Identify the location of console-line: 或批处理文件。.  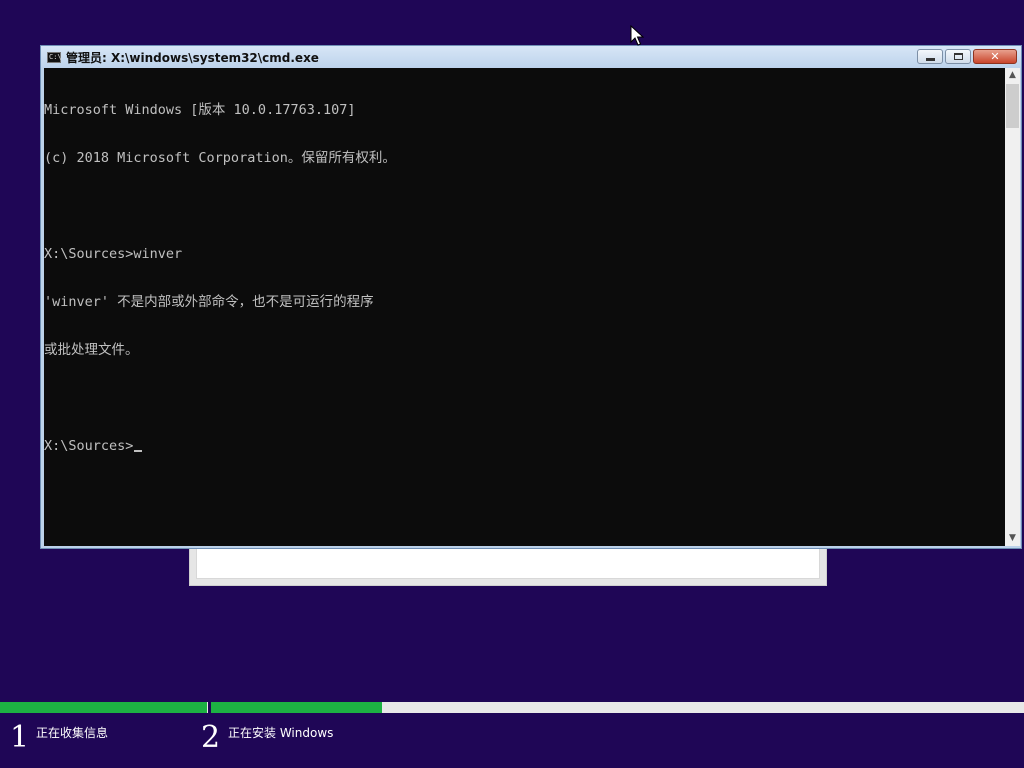
(91, 350).